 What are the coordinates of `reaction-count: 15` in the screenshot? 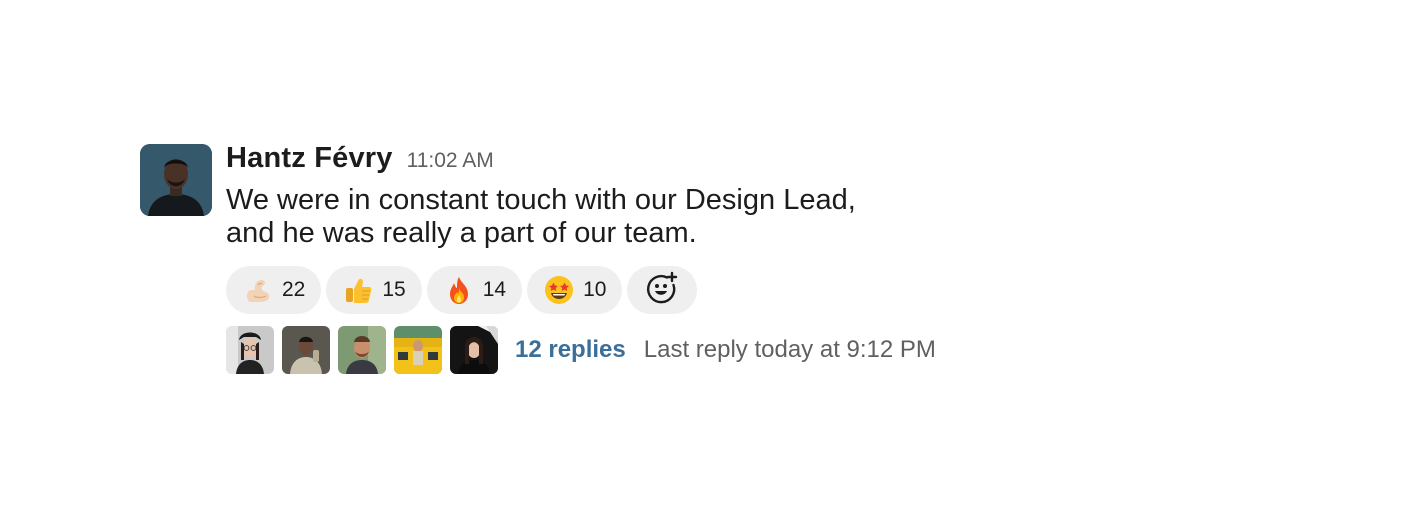 It's located at (394, 289).